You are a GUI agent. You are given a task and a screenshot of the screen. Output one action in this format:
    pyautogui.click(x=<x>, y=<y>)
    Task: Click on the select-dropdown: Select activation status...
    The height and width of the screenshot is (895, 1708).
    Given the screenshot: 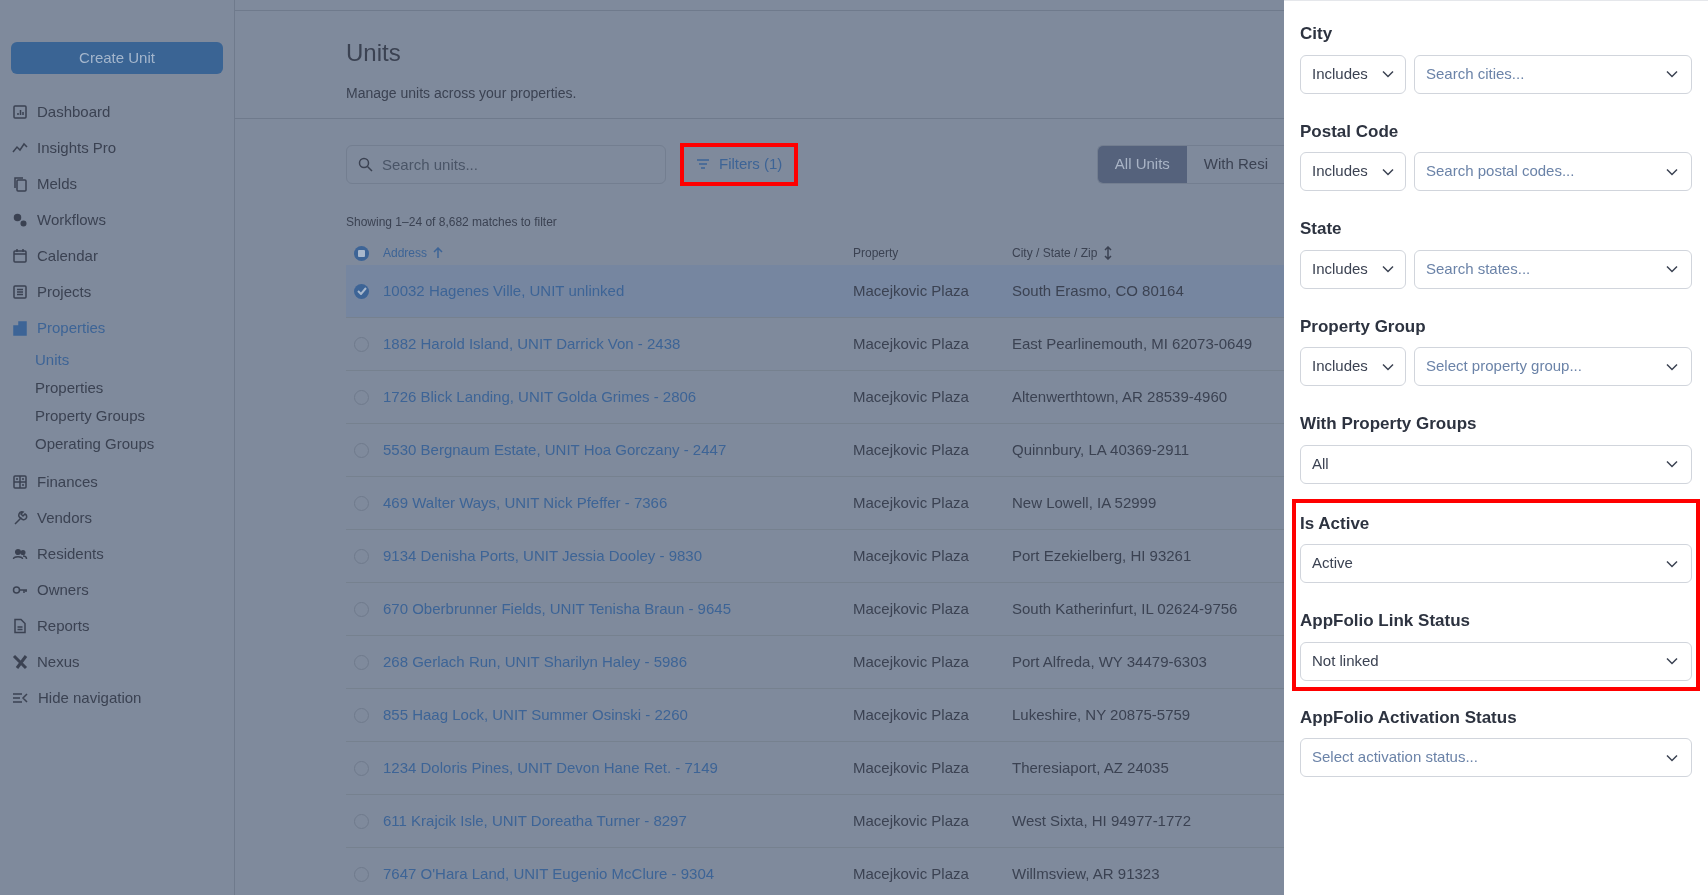 What is the action you would take?
    pyautogui.click(x=1496, y=757)
    